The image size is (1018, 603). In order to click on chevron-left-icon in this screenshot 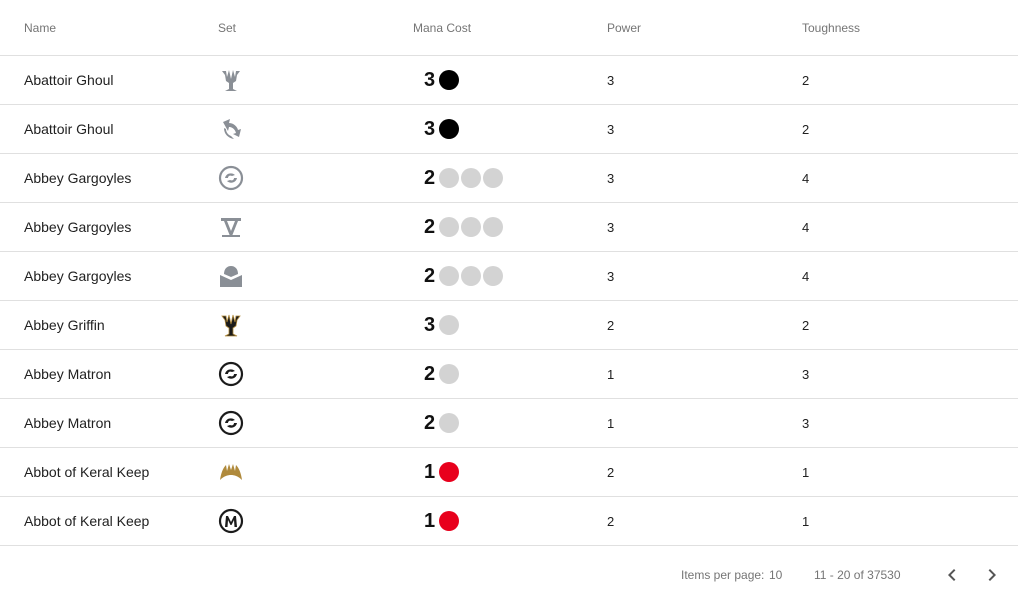, I will do `click(952, 575)`.